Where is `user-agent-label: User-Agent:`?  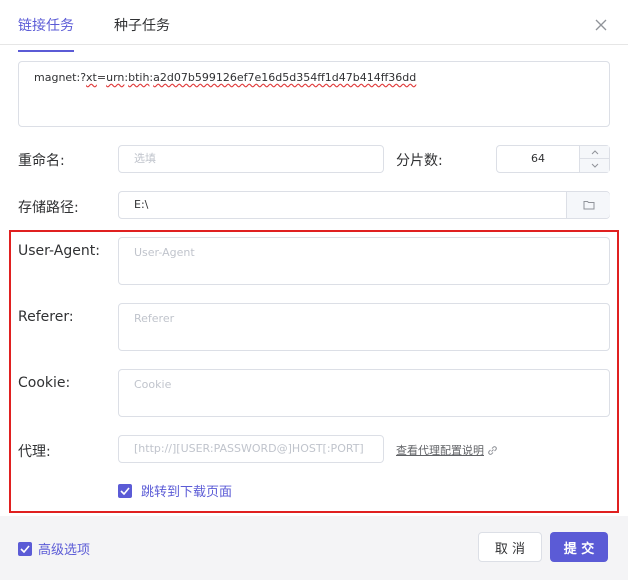 user-agent-label: User-Agent: is located at coordinates (59, 251).